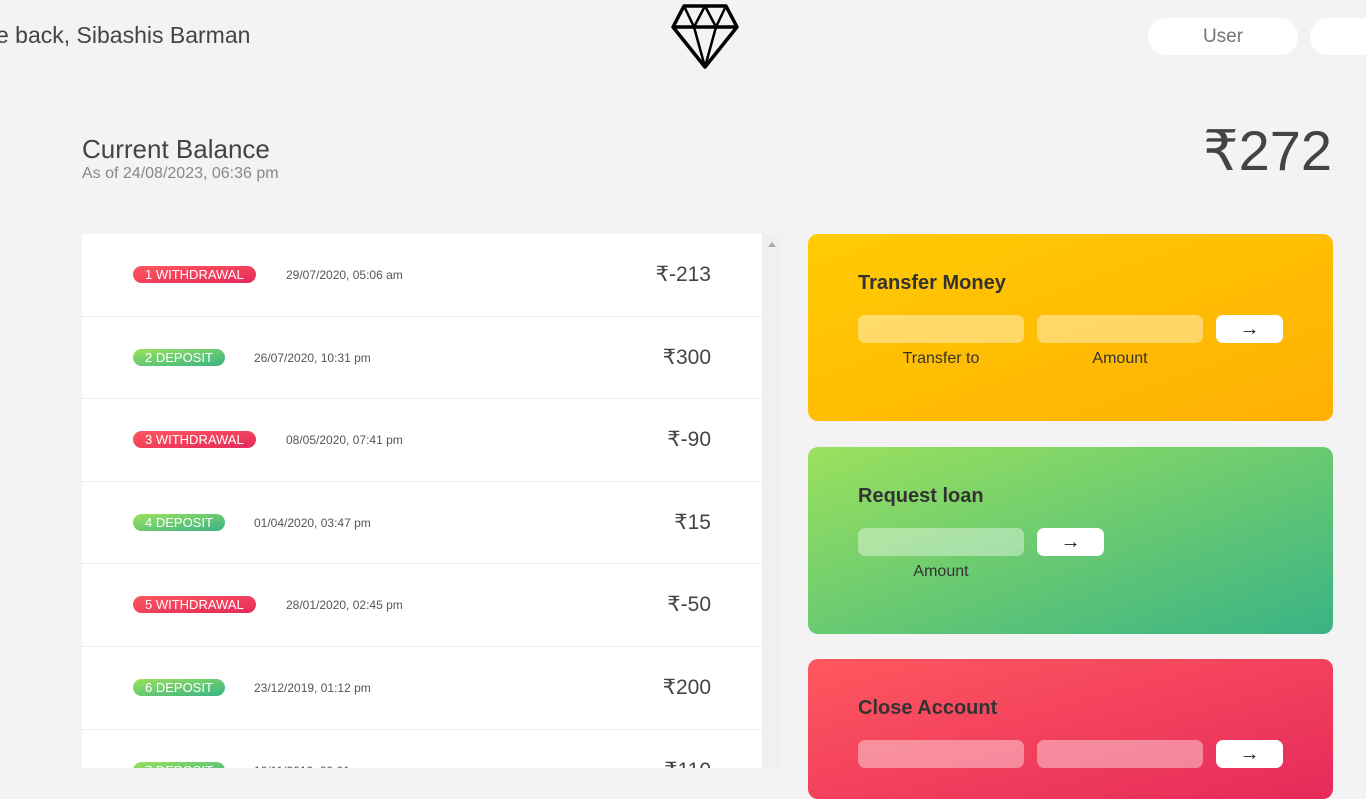  What do you see at coordinates (180, 173) in the screenshot?
I see `balance-date: As of 24/08/2023, 06:36 pm` at bounding box center [180, 173].